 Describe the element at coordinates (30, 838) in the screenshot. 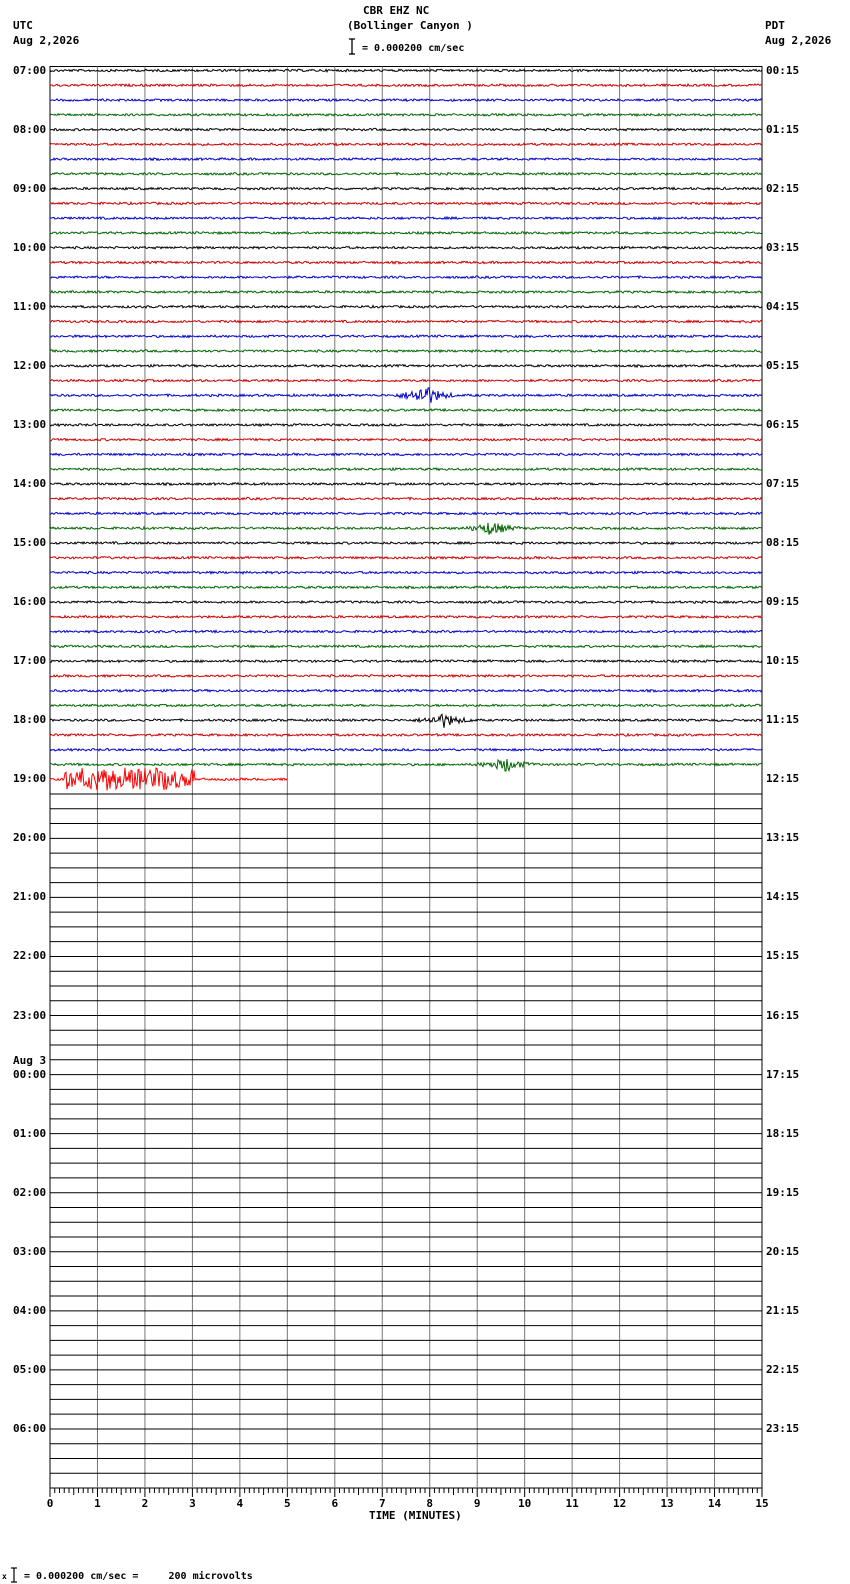

I see `utc-hour-label: 20:00` at that location.